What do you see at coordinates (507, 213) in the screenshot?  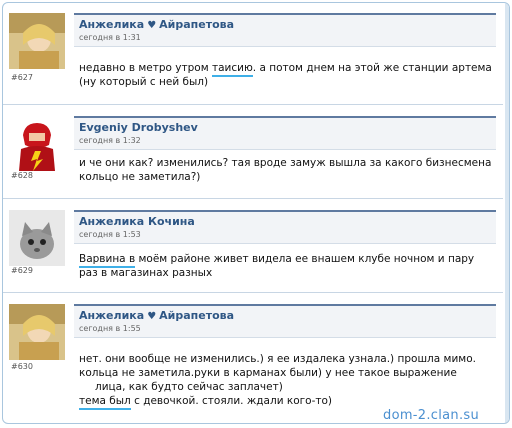 I see `scrollbar-edge` at bounding box center [507, 213].